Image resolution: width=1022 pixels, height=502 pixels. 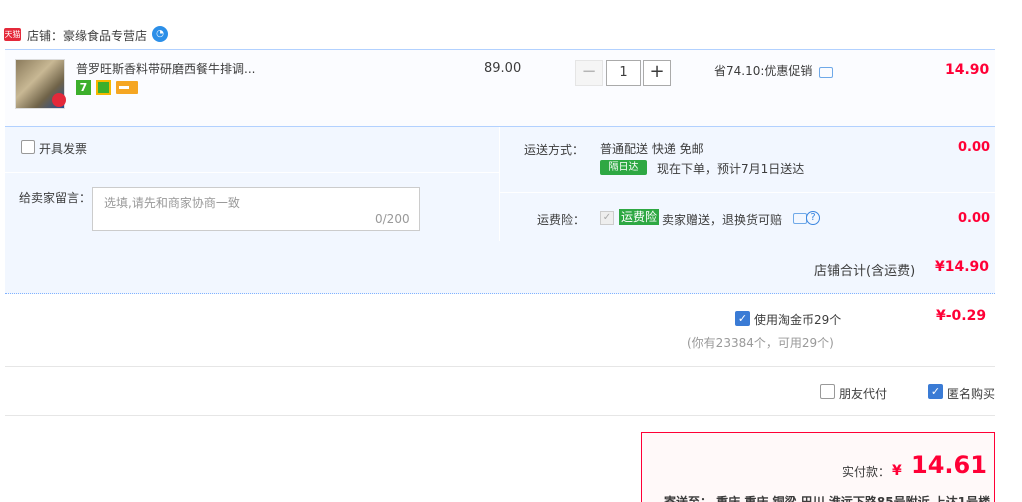 What do you see at coordinates (962, 267) in the screenshot?
I see `subtotal-value: ¥14.90` at bounding box center [962, 267].